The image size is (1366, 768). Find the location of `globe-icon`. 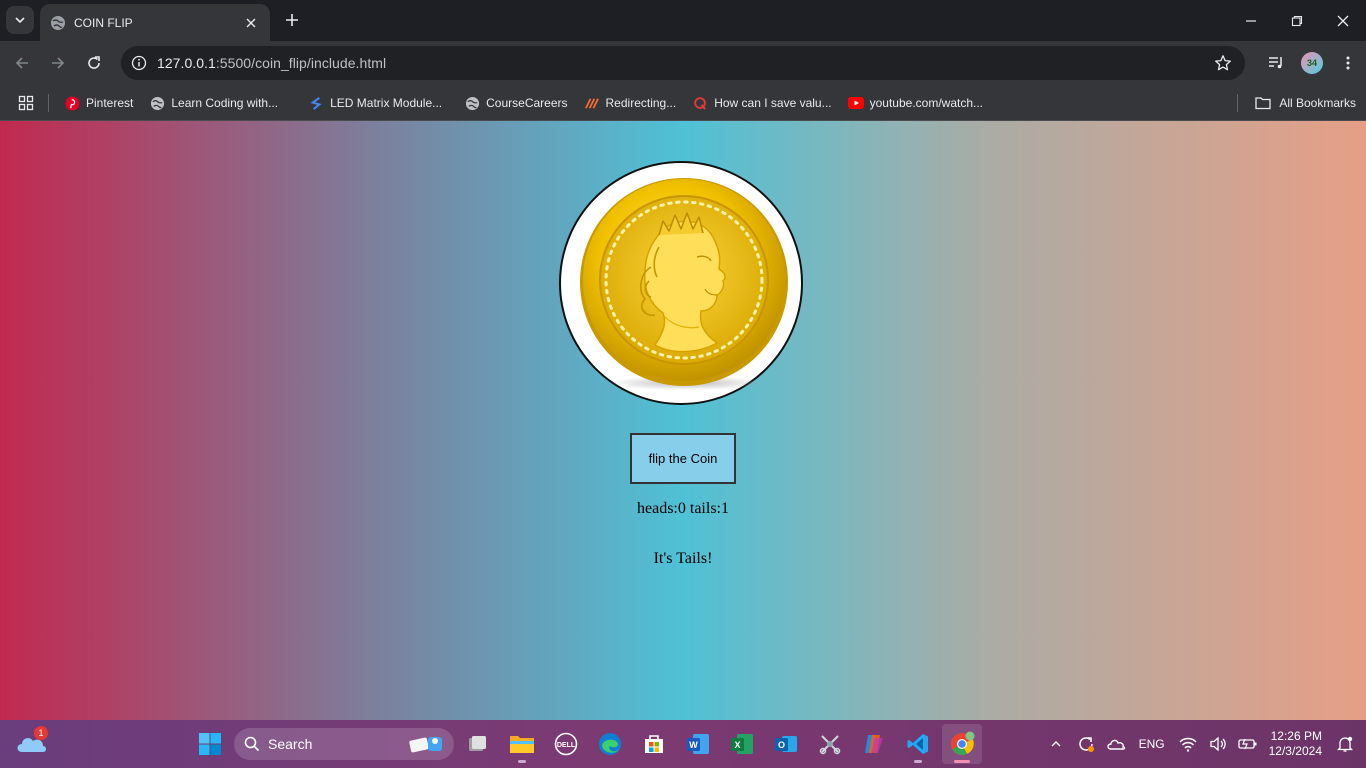

globe-icon is located at coordinates (58, 23).